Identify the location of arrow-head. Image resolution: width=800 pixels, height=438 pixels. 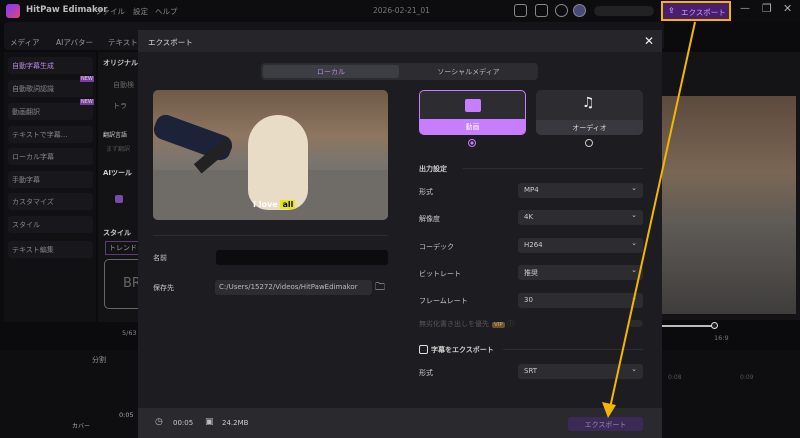
(609, 410).